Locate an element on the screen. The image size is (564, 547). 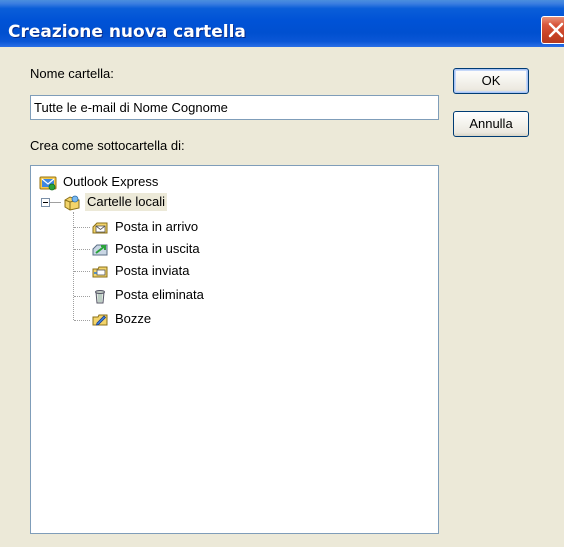
close-icon is located at coordinates (556, 30).